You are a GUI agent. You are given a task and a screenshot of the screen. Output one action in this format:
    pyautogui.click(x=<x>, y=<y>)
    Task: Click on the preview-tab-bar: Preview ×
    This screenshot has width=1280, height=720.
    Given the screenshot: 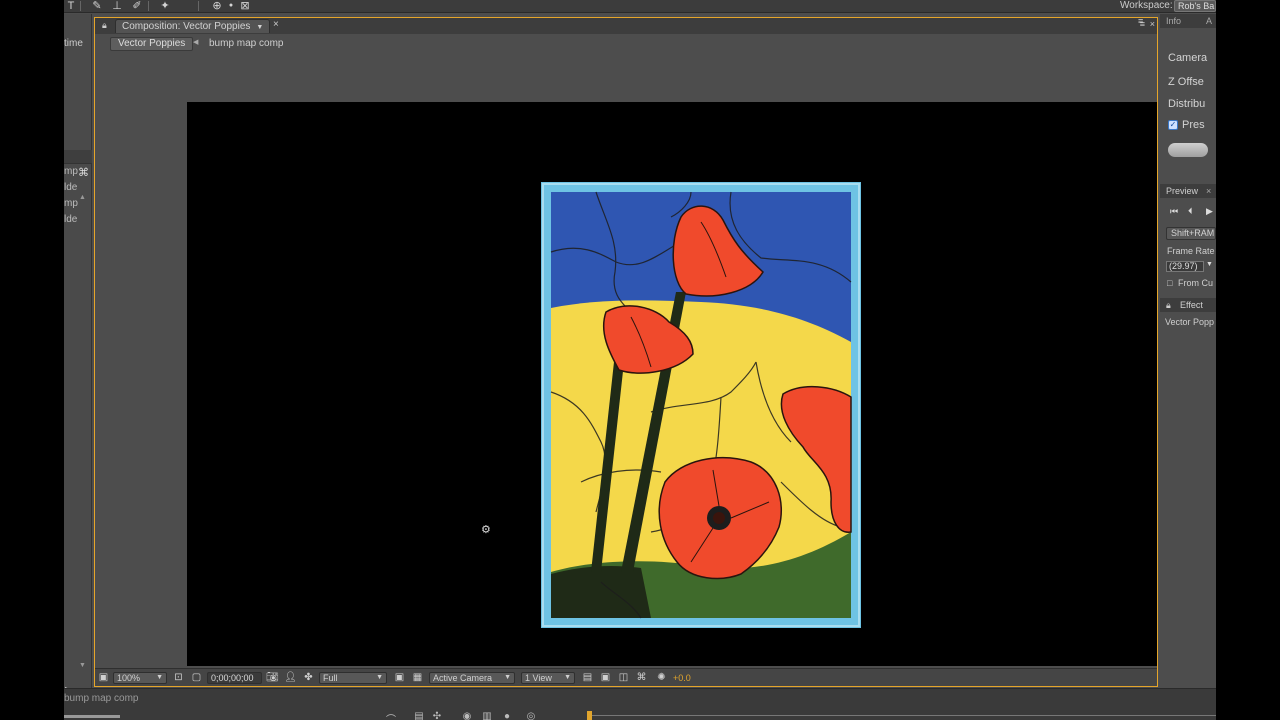 What is the action you would take?
    pyautogui.click(x=1188, y=191)
    